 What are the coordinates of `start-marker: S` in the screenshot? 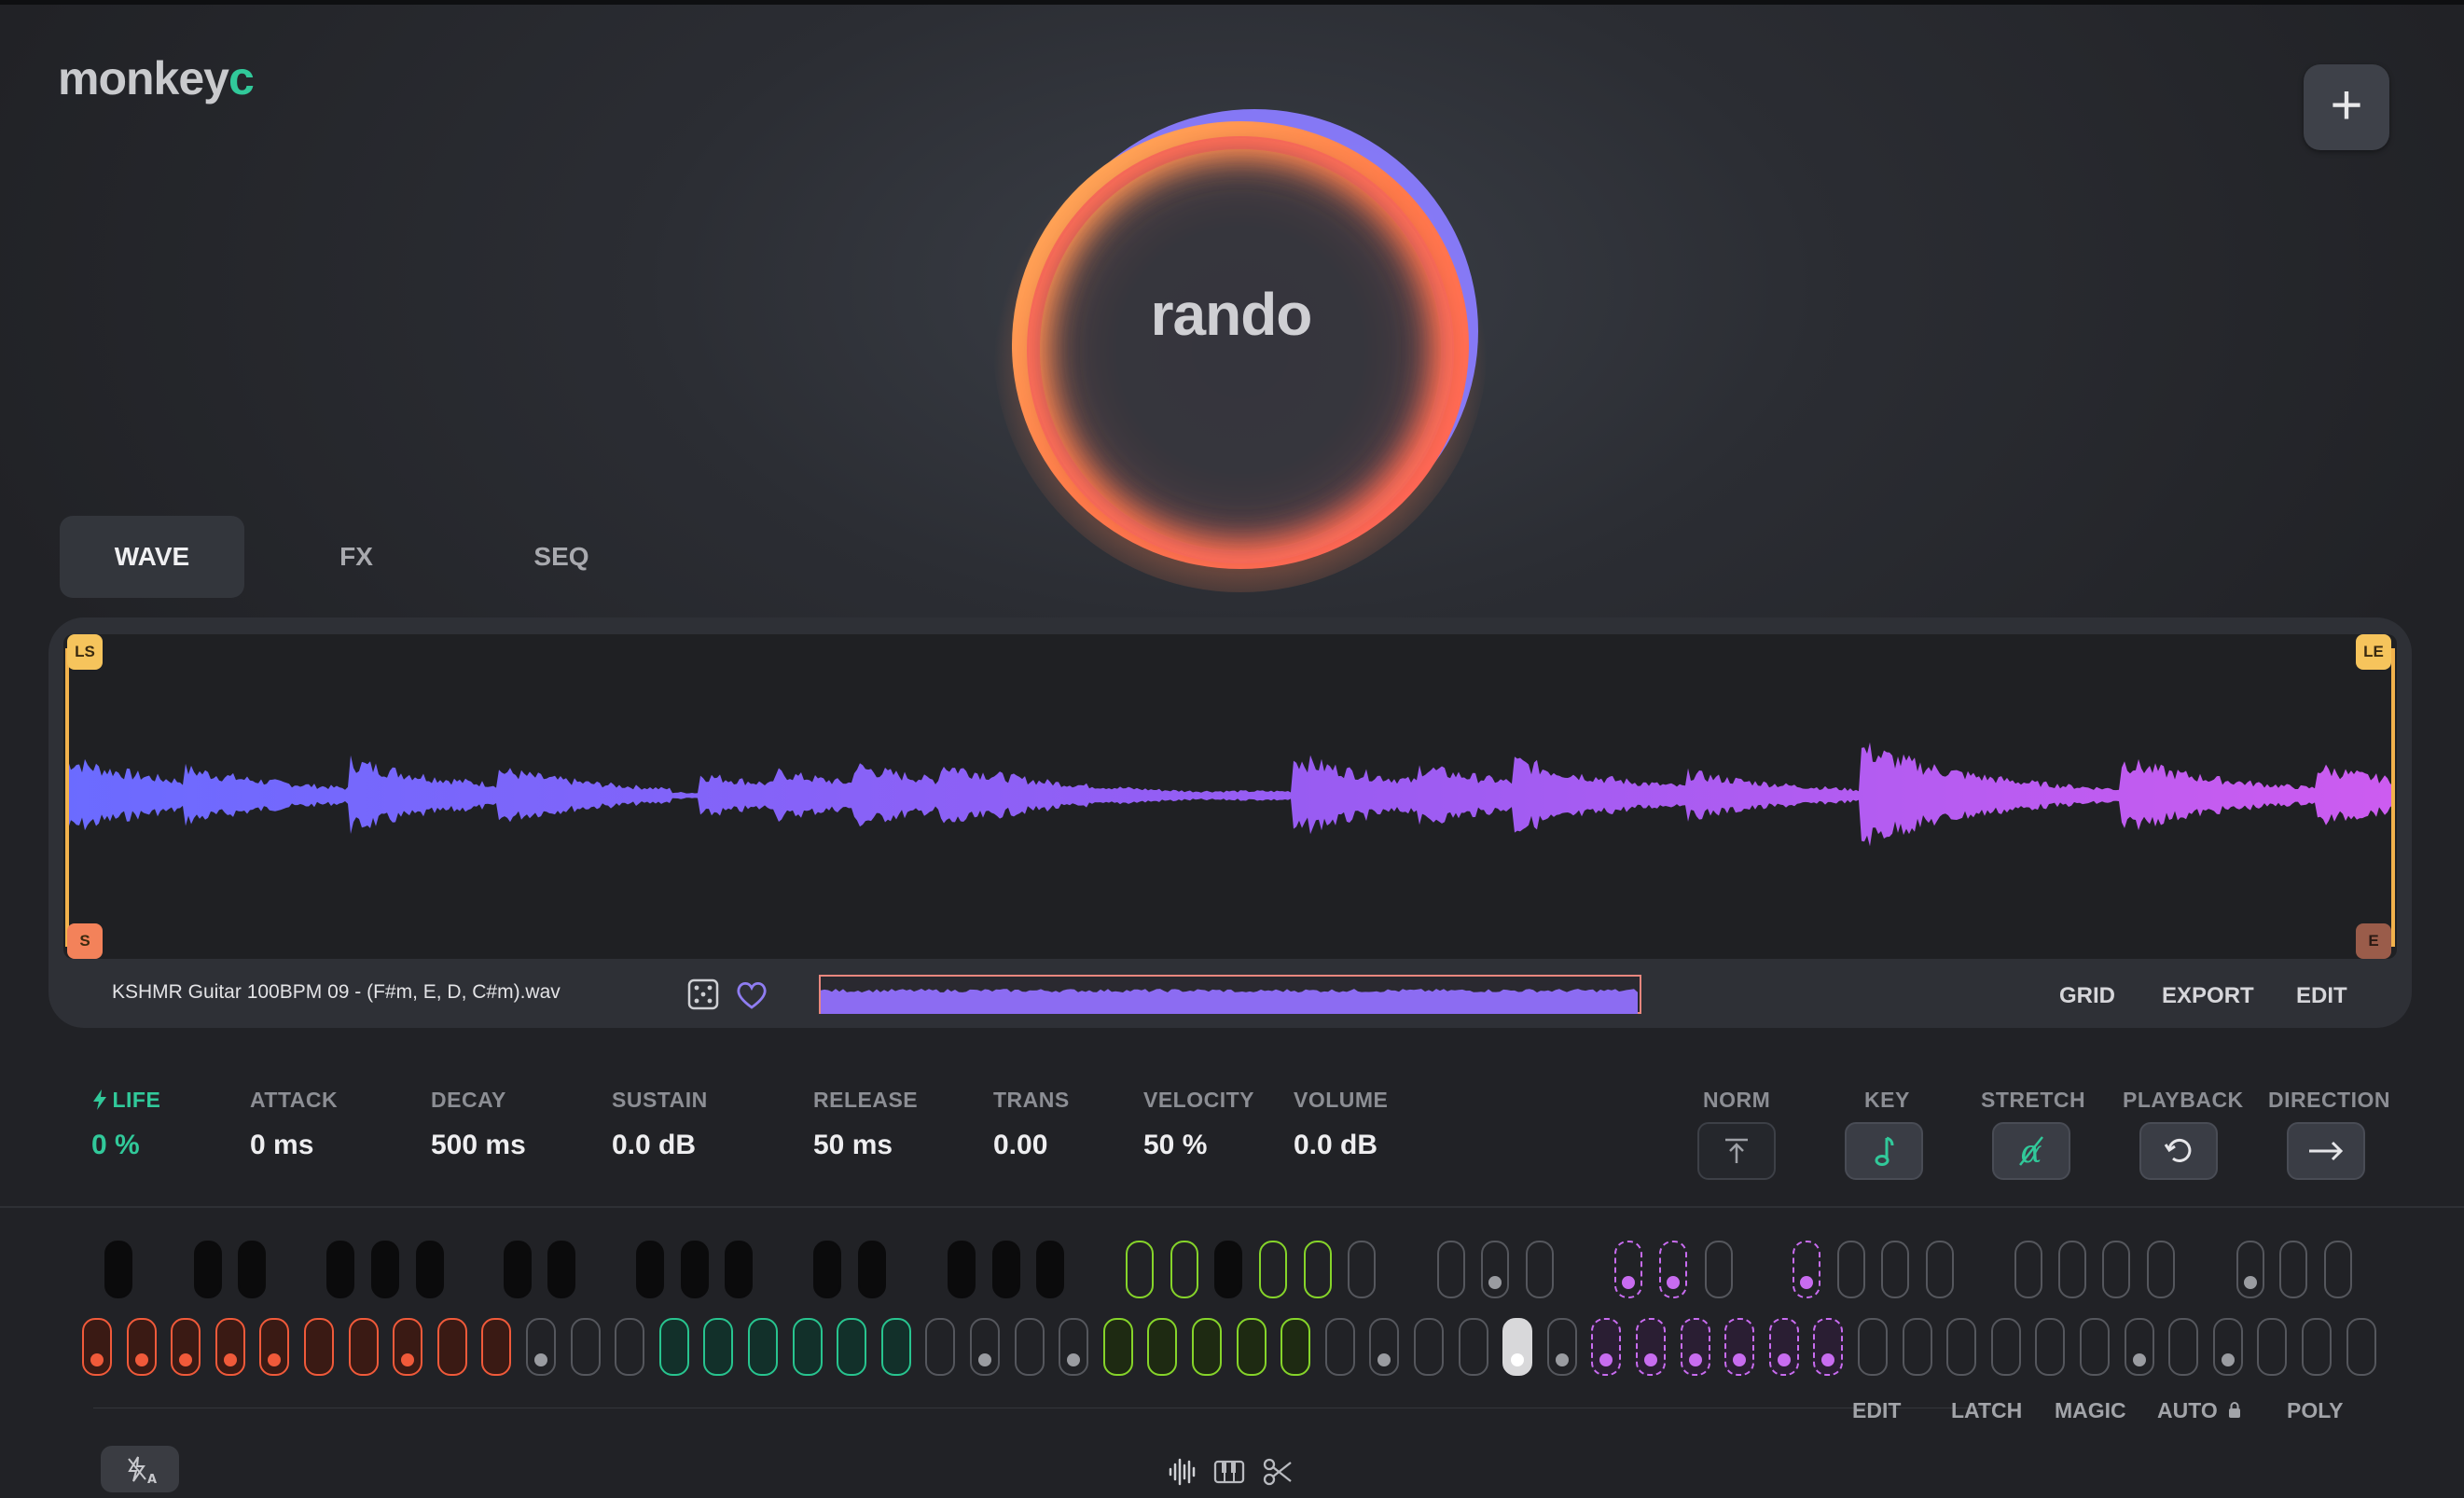 It's located at (85, 941).